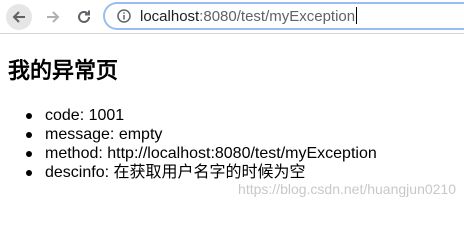  Describe the element at coordinates (63, 70) in the screenshot. I see `page-title: 我的异常页` at that location.